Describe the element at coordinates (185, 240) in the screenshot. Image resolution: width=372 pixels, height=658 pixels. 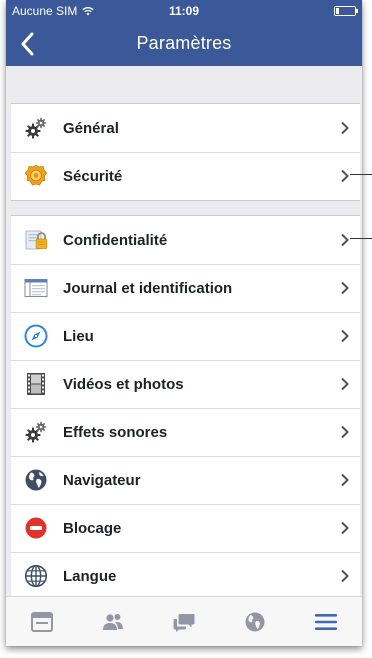
I see `settings-row-privacy: Confidentialité` at that location.